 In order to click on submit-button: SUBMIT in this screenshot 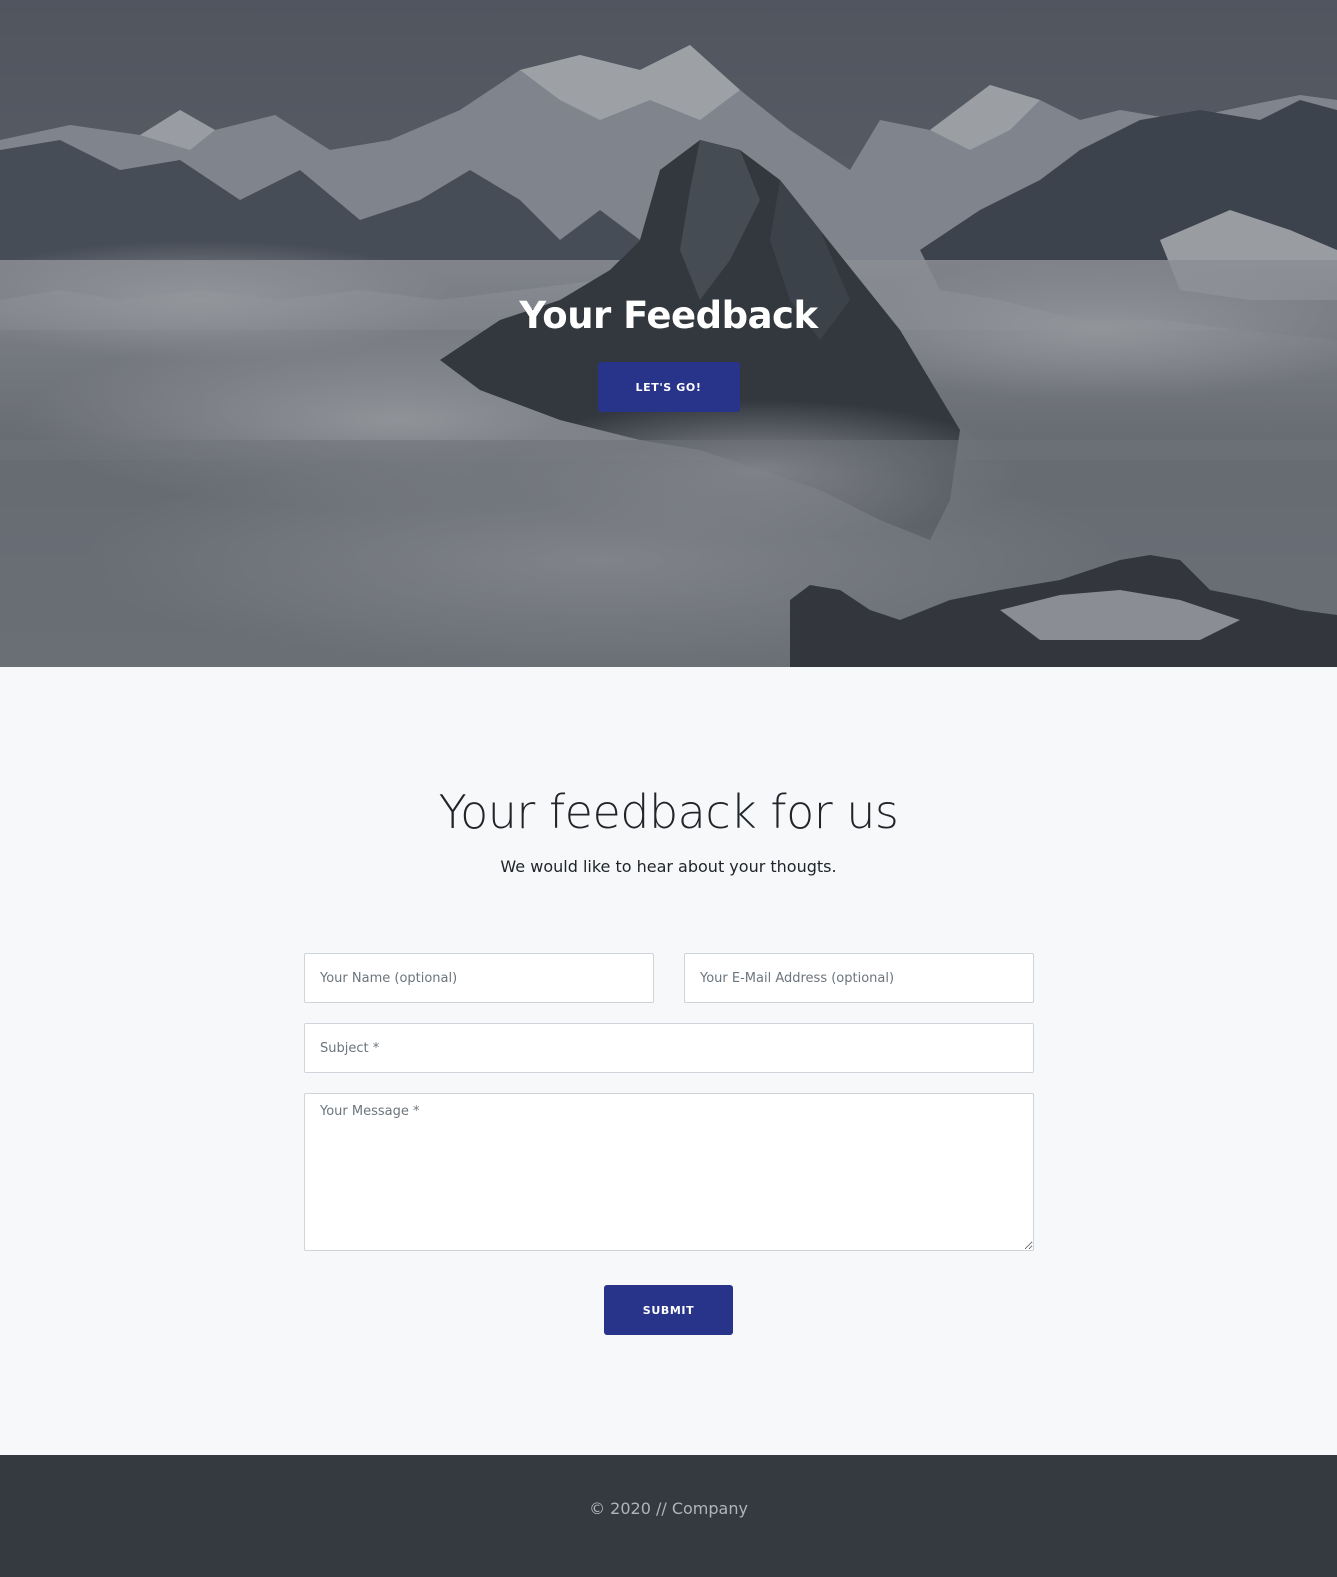, I will do `click(668, 1310)`.